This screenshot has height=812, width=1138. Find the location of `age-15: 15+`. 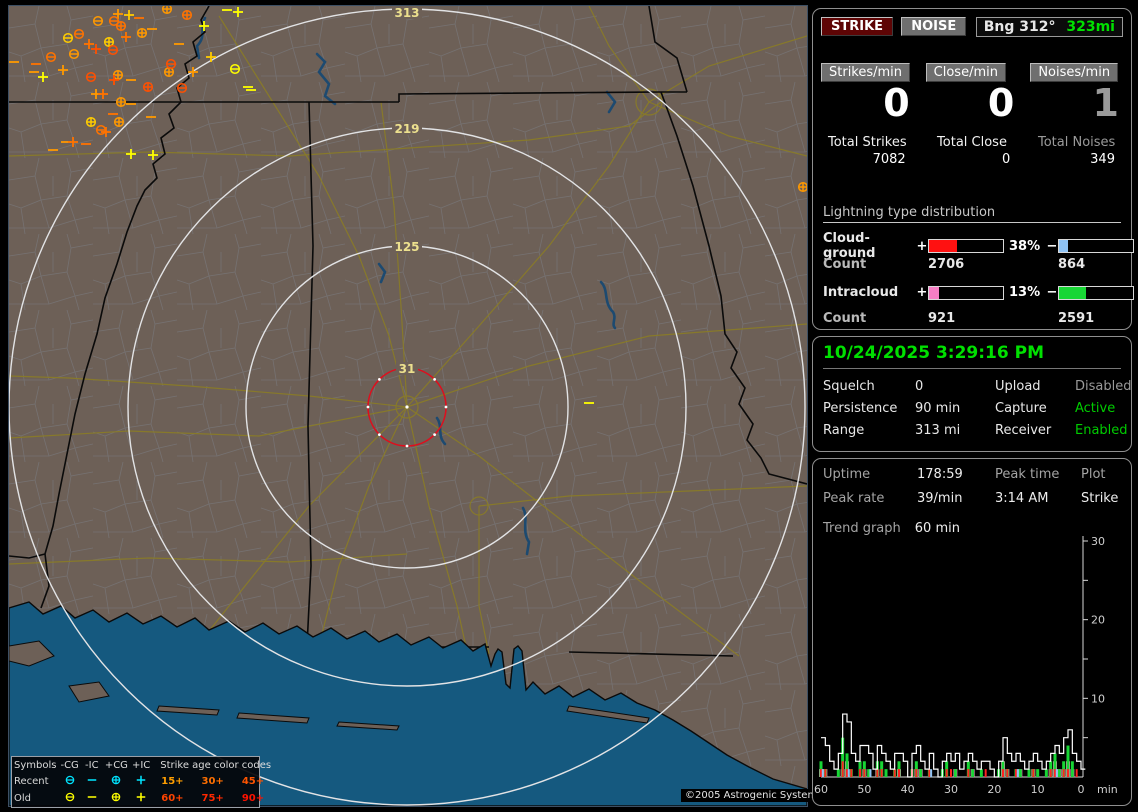

age-15: 15+ is located at coordinates (172, 781).